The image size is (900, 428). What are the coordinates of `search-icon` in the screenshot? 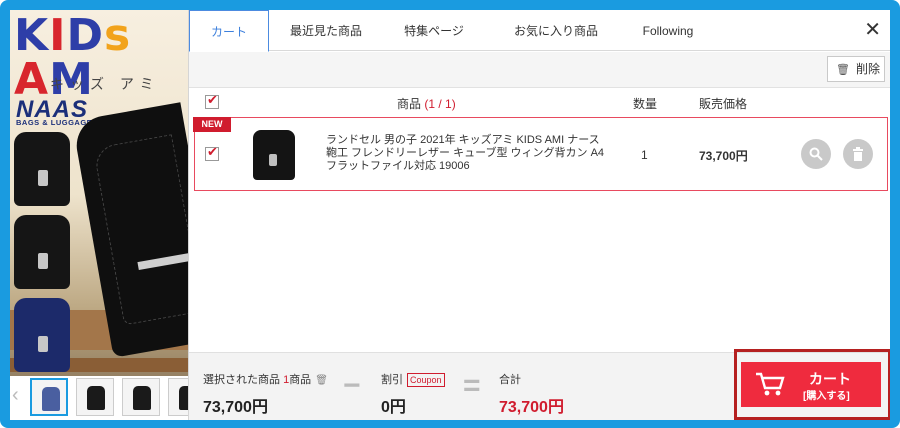 It's located at (816, 154).